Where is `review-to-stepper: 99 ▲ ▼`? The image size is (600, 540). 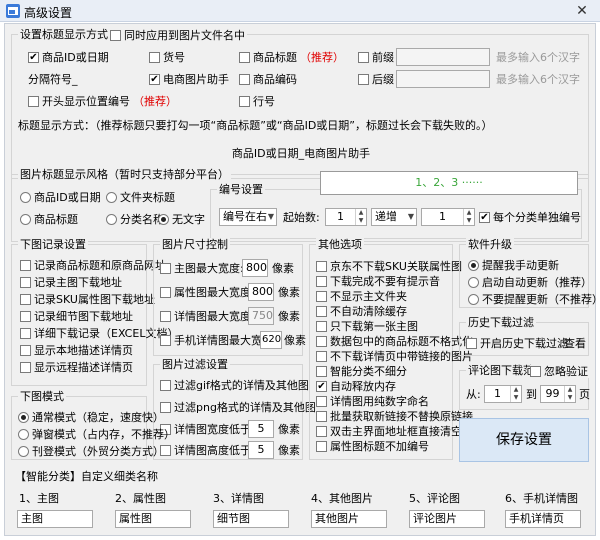 review-to-stepper: 99 ▲ ▼ is located at coordinates (558, 394).